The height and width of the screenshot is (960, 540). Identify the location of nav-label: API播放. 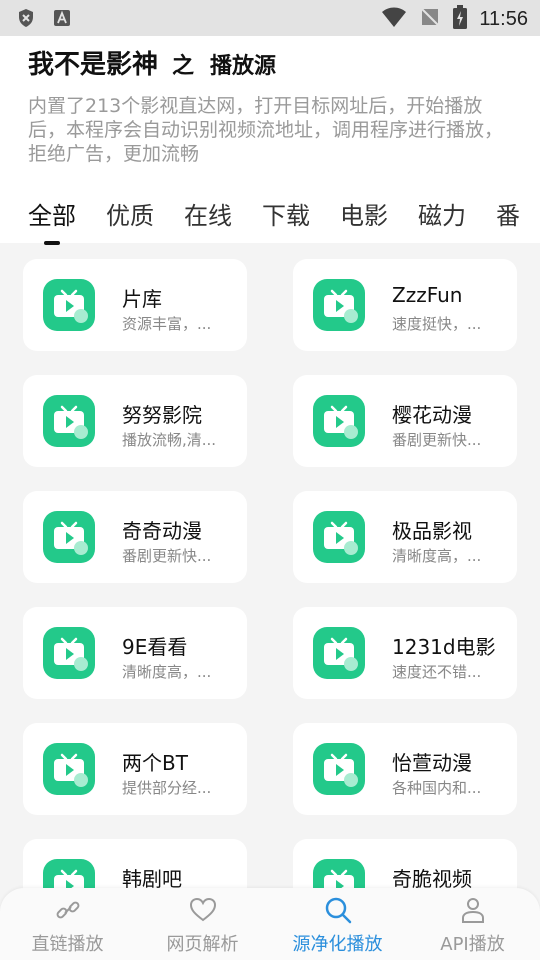
(472, 944).